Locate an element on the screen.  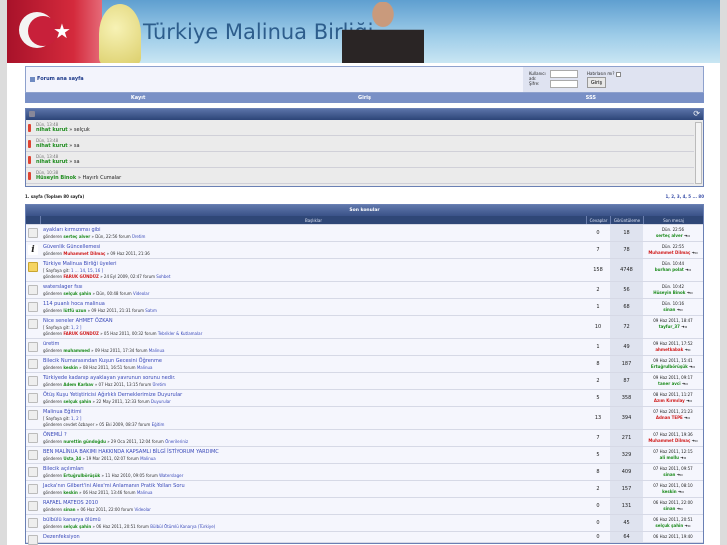
topic-forum: Eğitim is located at coordinates (158, 424).